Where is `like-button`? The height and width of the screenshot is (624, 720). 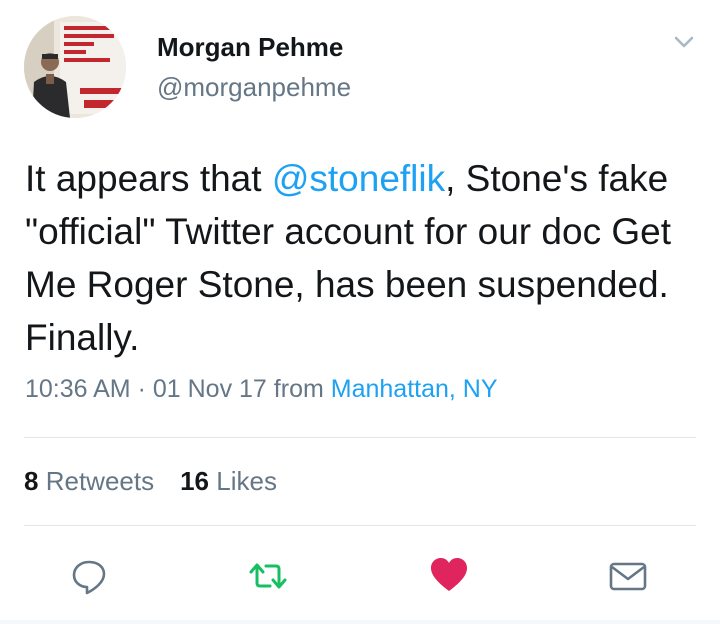
like-button is located at coordinates (449, 576).